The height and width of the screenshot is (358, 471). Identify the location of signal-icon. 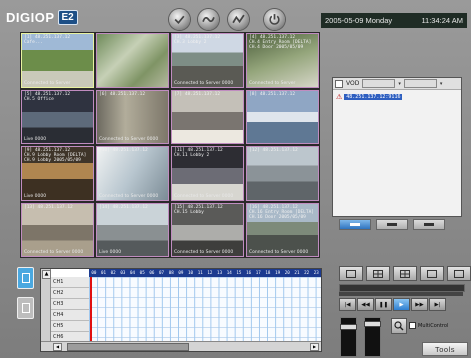
(238, 19).